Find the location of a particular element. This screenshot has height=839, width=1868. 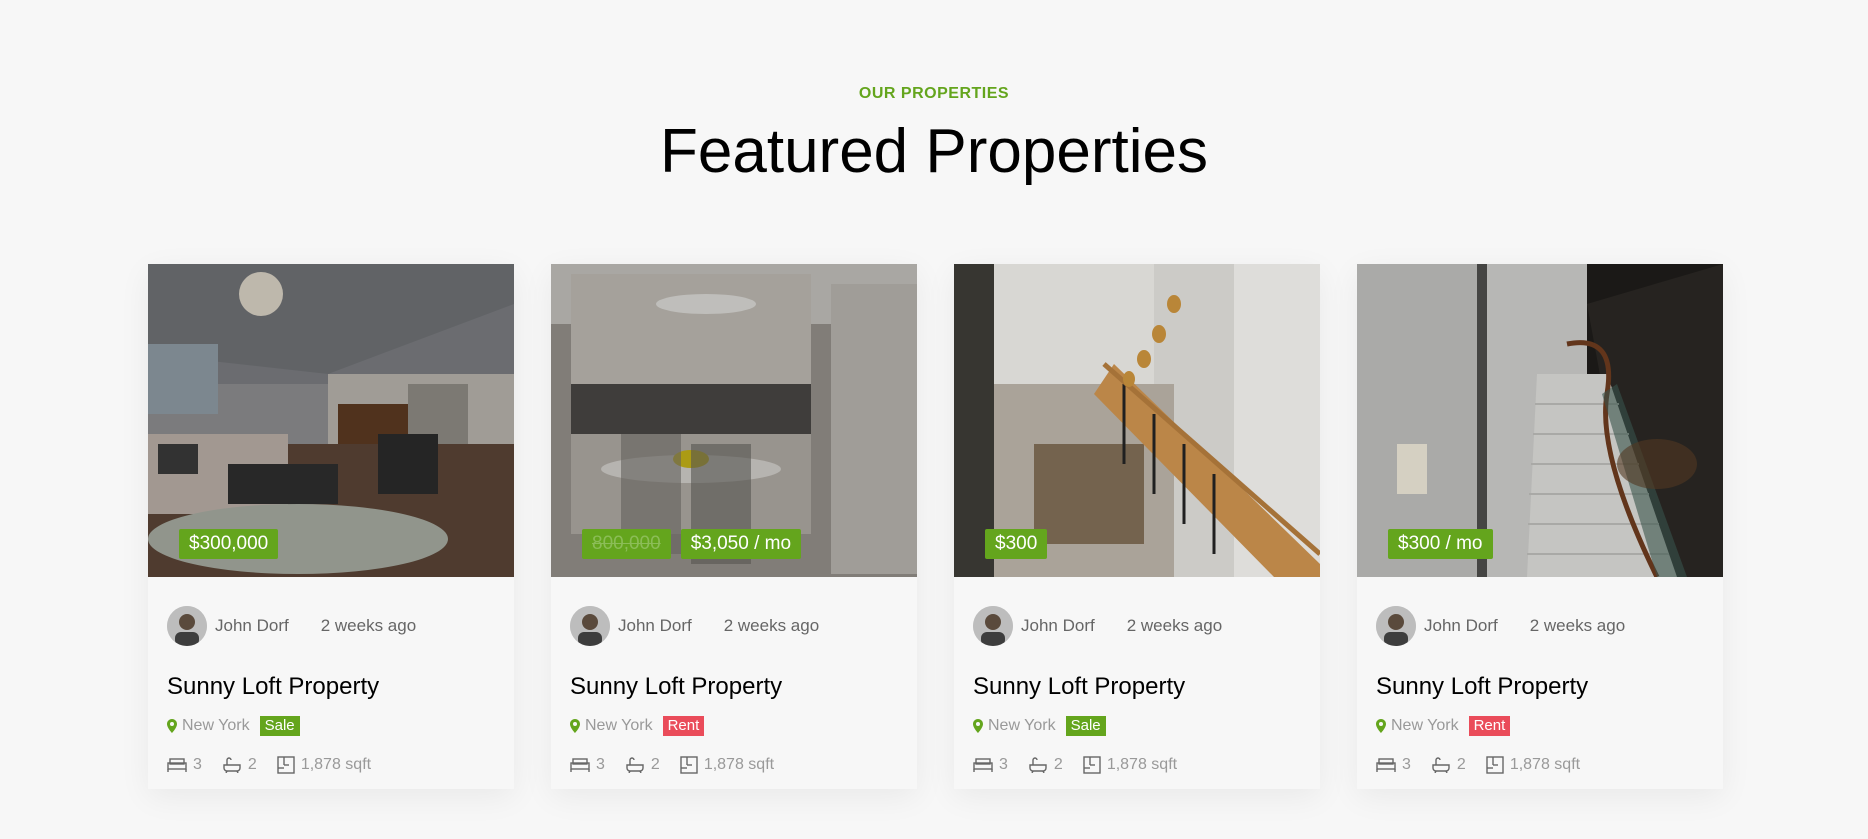

price-badge: $300 / mo is located at coordinates (1440, 544).